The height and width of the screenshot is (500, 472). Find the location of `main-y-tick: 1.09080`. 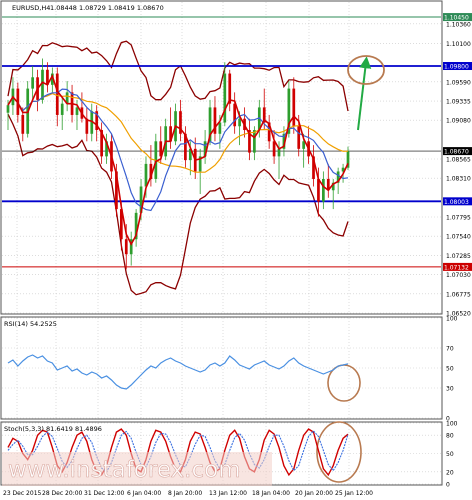

main-y-tick: 1.09080 is located at coordinates (458, 121).